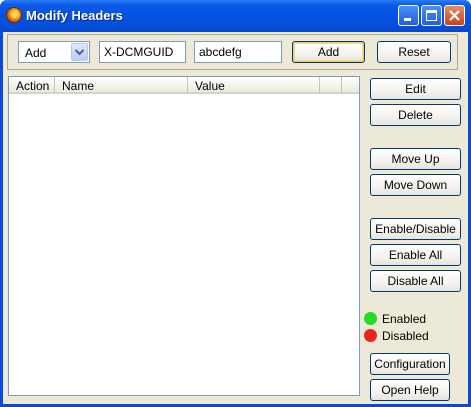  I want to click on firefox-icon, so click(14, 15).